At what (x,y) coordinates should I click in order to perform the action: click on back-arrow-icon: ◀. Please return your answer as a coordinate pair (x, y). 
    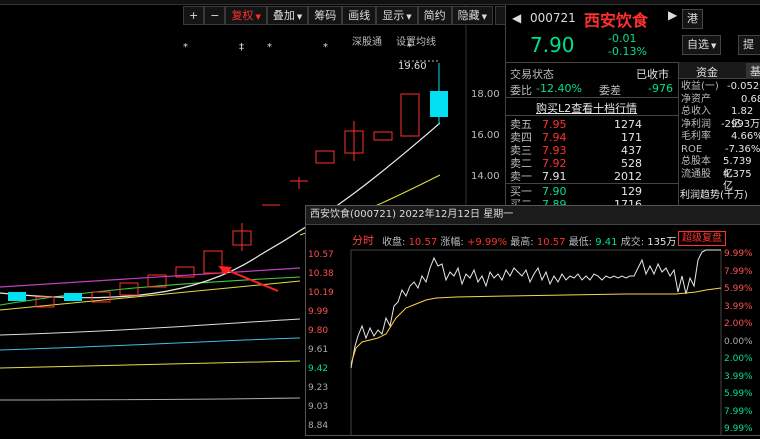
    Looking at the image, I should click on (516, 18).